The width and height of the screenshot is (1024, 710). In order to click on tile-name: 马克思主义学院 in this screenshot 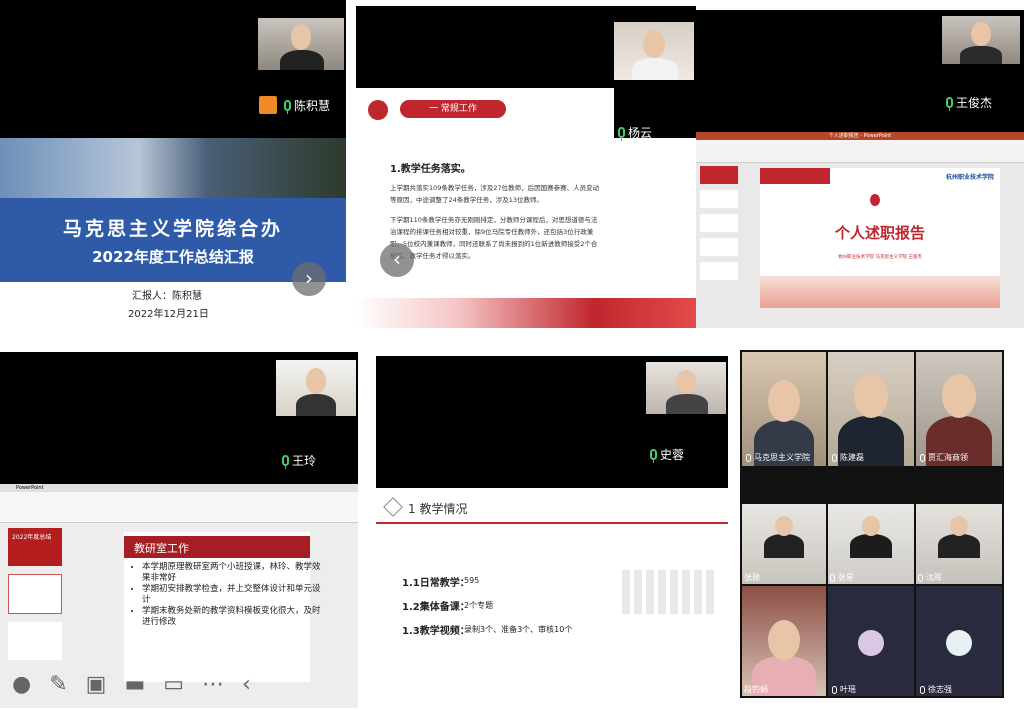, I will do `click(782, 457)`.